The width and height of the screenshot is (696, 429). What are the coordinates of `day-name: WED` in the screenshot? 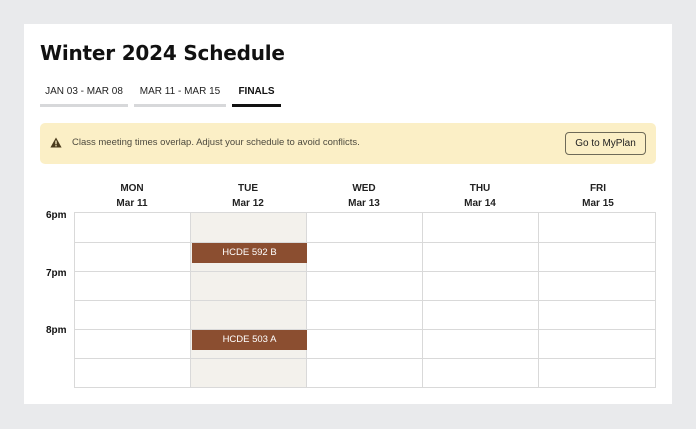 It's located at (364, 188).